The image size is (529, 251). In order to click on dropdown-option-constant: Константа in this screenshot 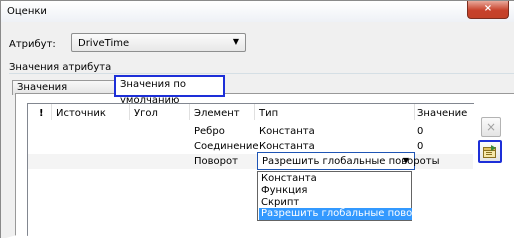, I will do `click(335, 179)`.